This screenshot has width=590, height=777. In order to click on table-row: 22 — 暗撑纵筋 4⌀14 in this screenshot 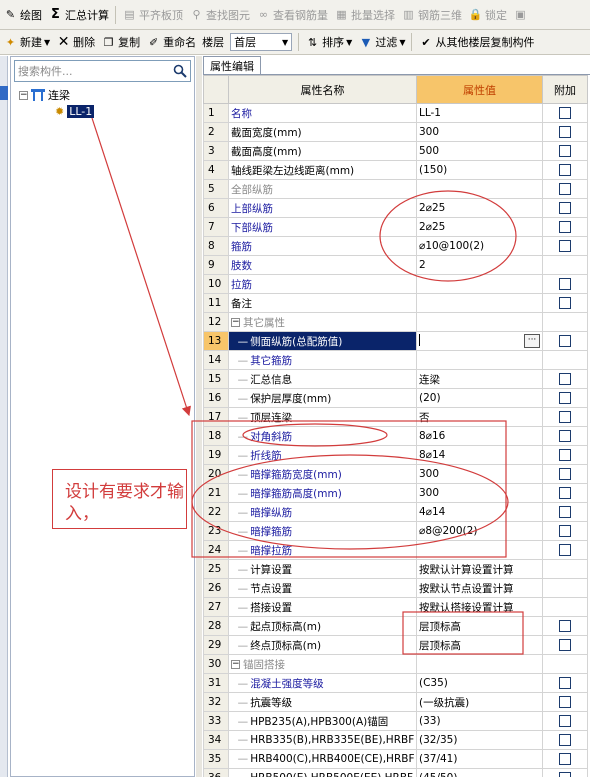, I will do `click(395, 512)`.